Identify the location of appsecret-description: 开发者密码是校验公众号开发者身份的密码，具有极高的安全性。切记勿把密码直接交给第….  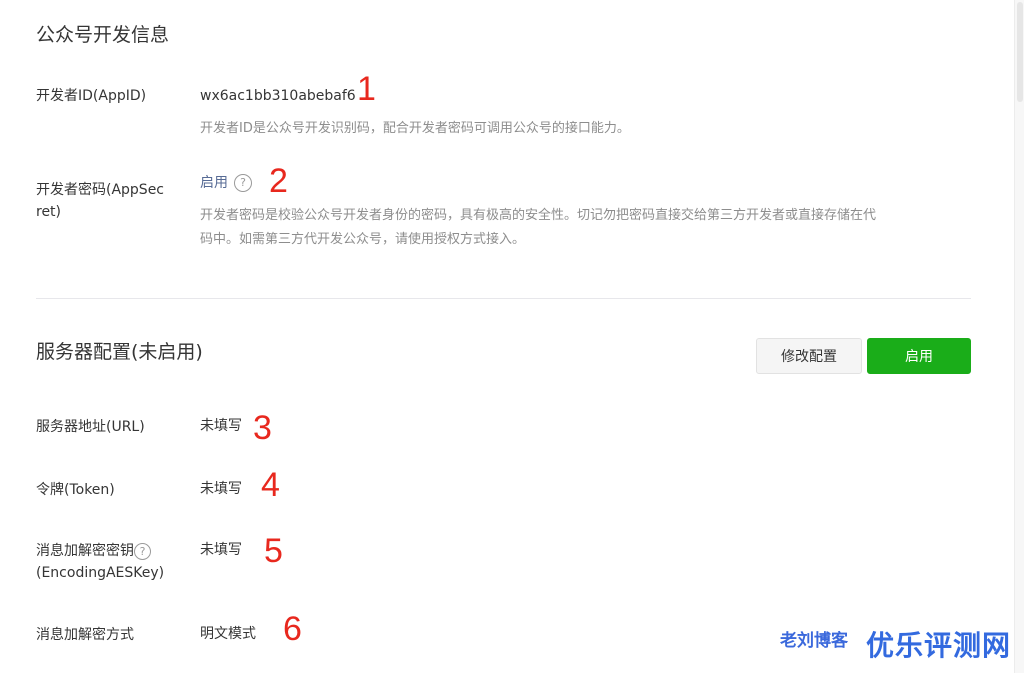
(538, 228).